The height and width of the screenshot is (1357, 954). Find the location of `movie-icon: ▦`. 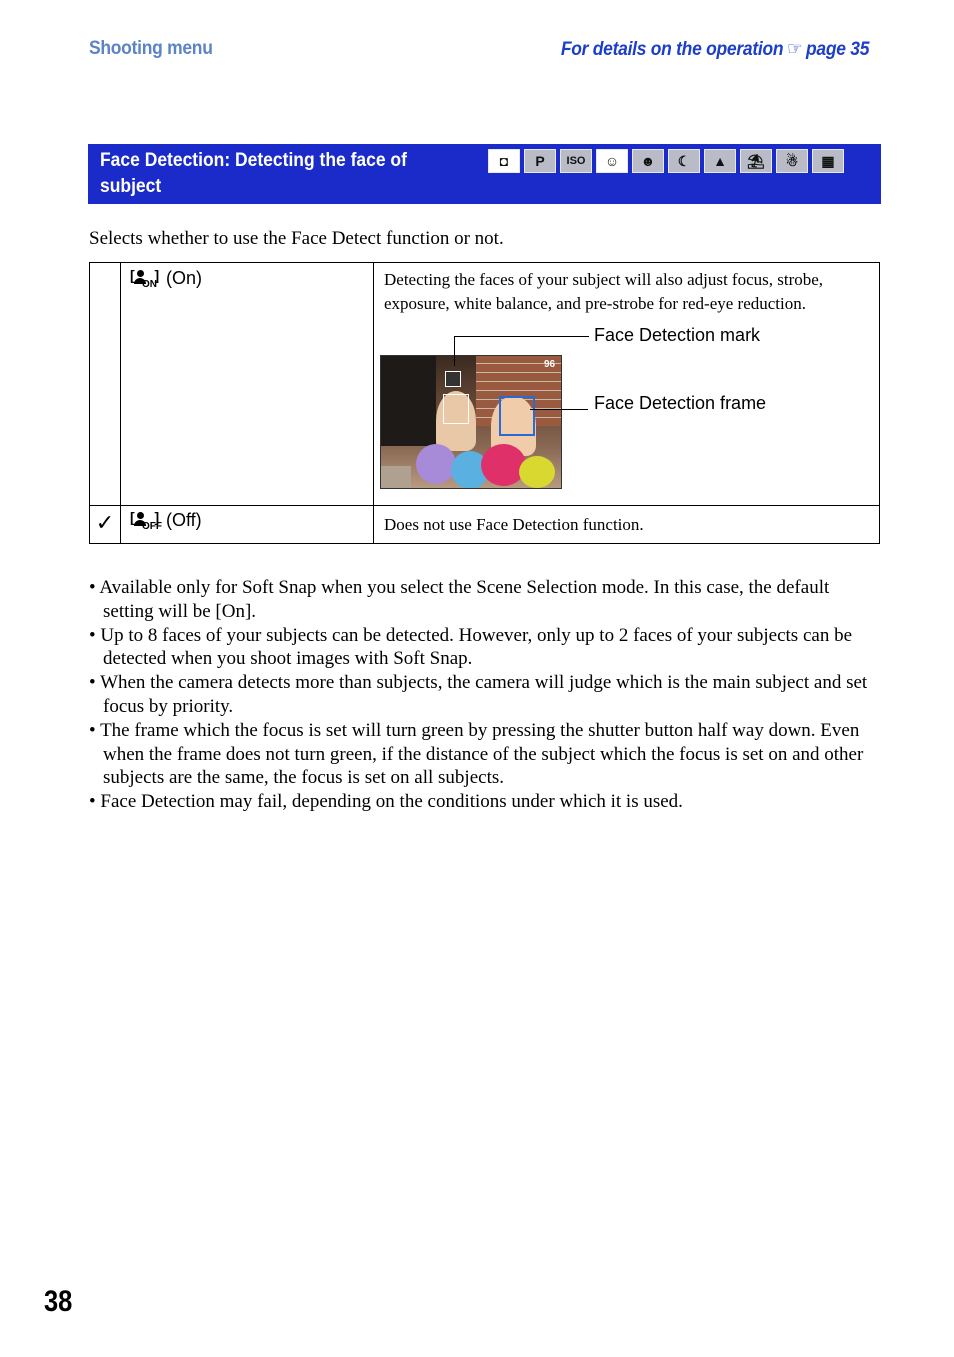

movie-icon: ▦ is located at coordinates (828, 161).